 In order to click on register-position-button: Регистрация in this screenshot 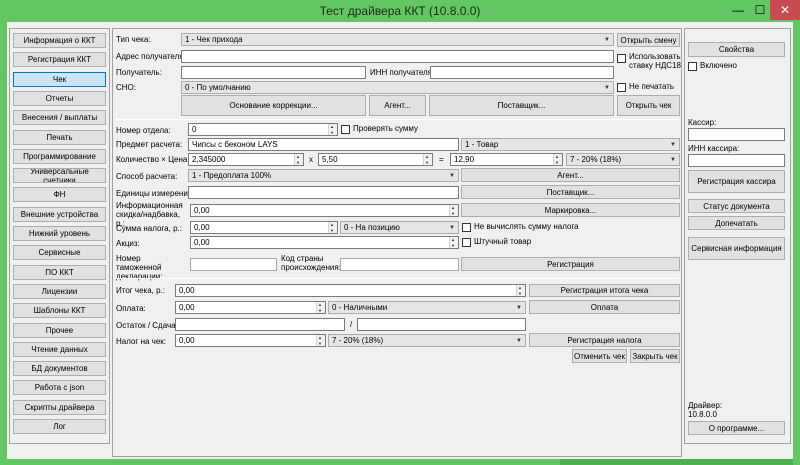, I will do `click(570, 264)`.